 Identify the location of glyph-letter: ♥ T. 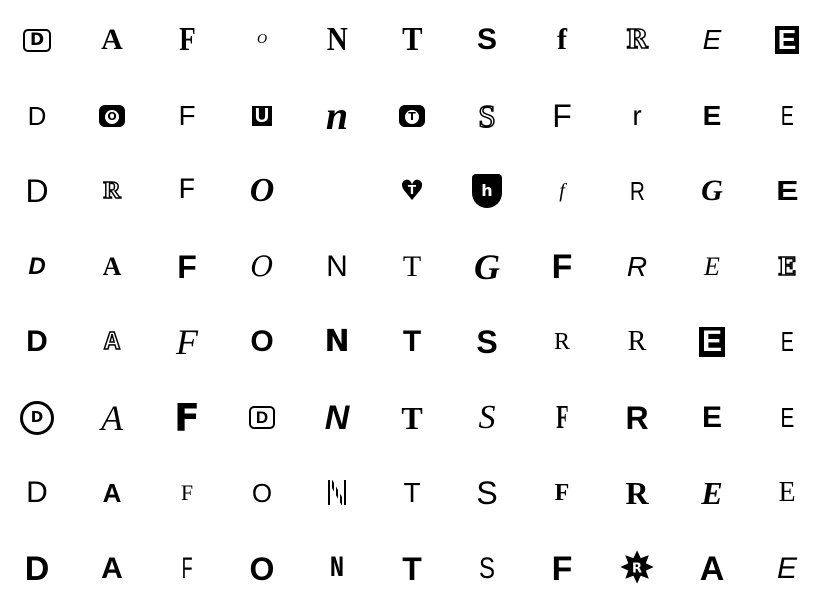
(412, 190).